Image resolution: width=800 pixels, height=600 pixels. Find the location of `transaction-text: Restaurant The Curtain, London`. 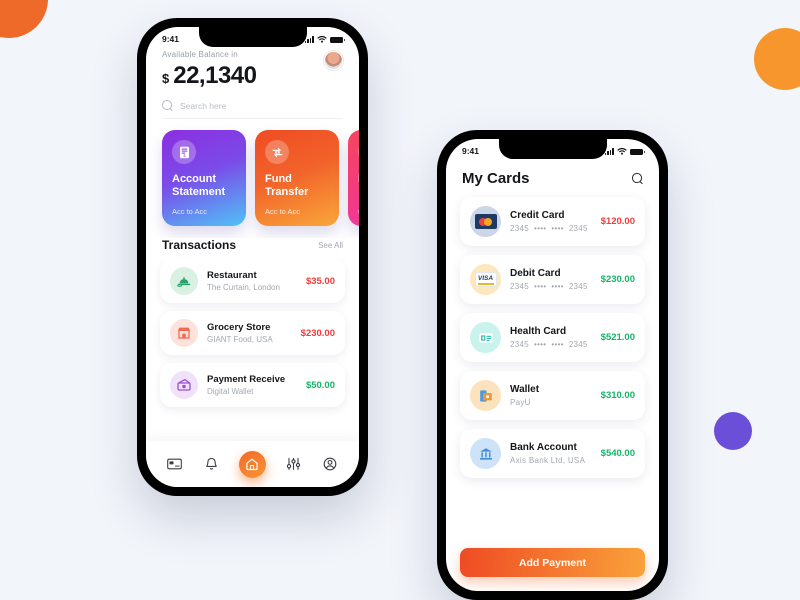

transaction-text: Restaurant The Curtain, London is located at coordinates (252, 281).